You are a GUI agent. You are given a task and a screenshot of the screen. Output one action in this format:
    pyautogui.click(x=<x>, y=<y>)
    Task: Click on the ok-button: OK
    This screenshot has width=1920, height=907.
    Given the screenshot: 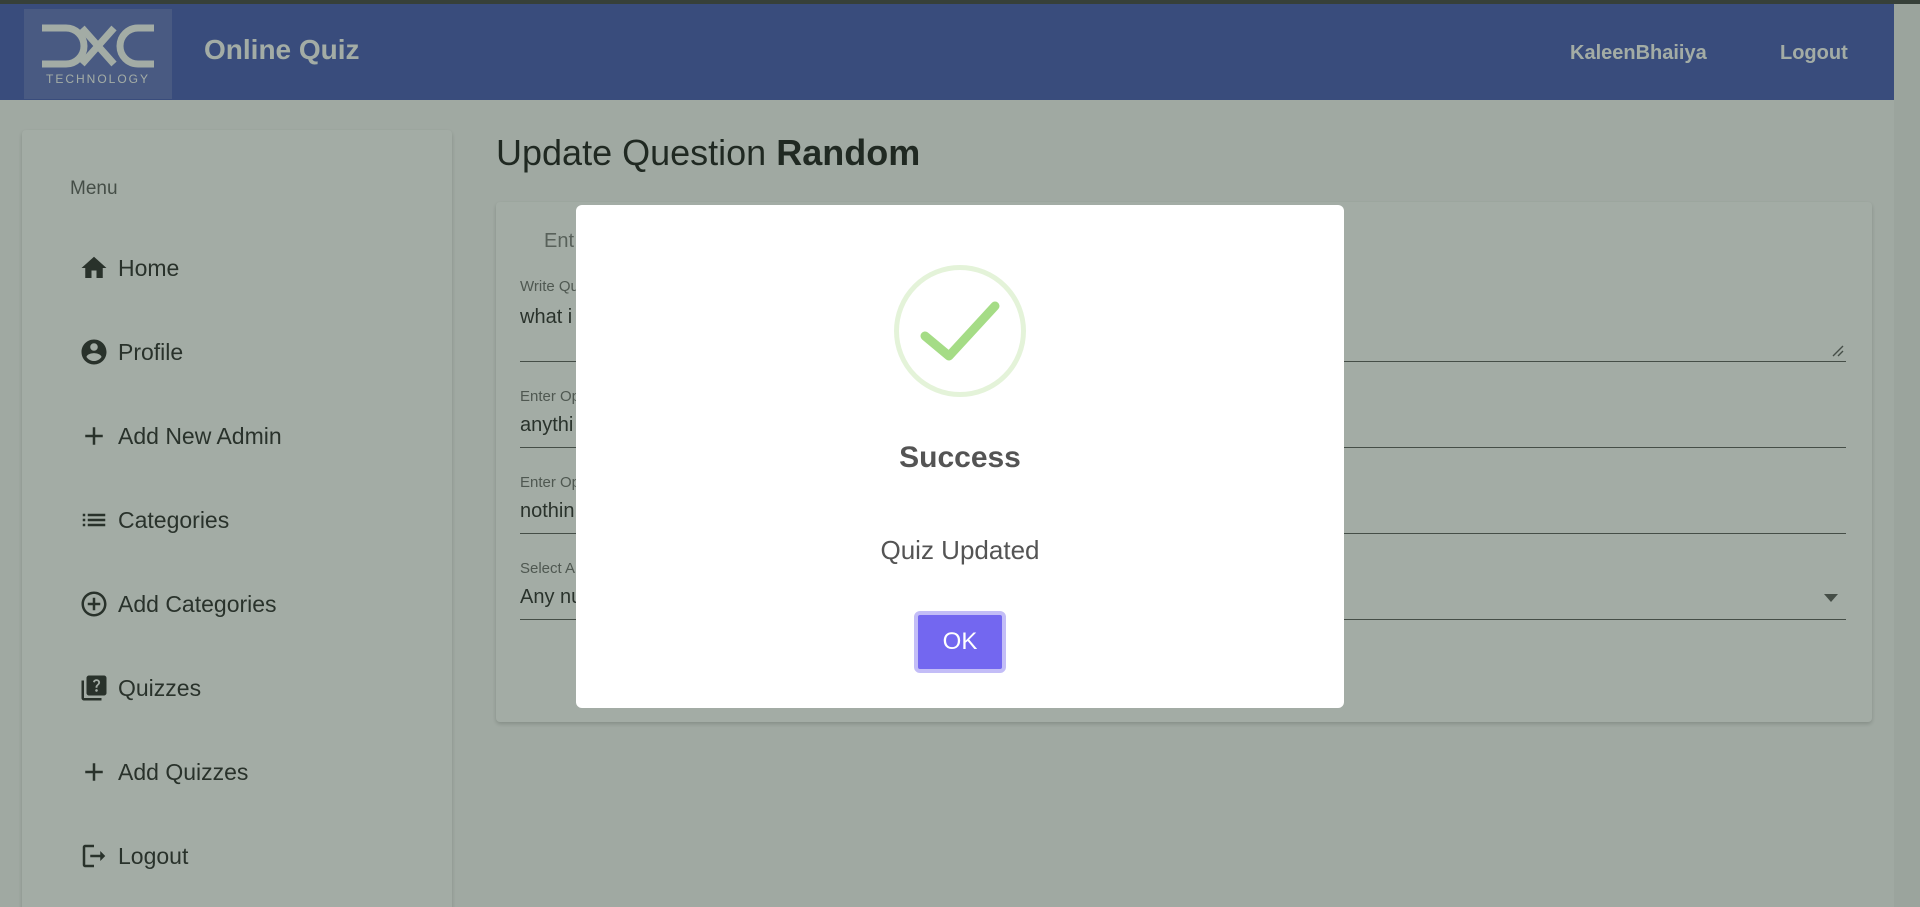 What is the action you would take?
    pyautogui.click(x=960, y=642)
    